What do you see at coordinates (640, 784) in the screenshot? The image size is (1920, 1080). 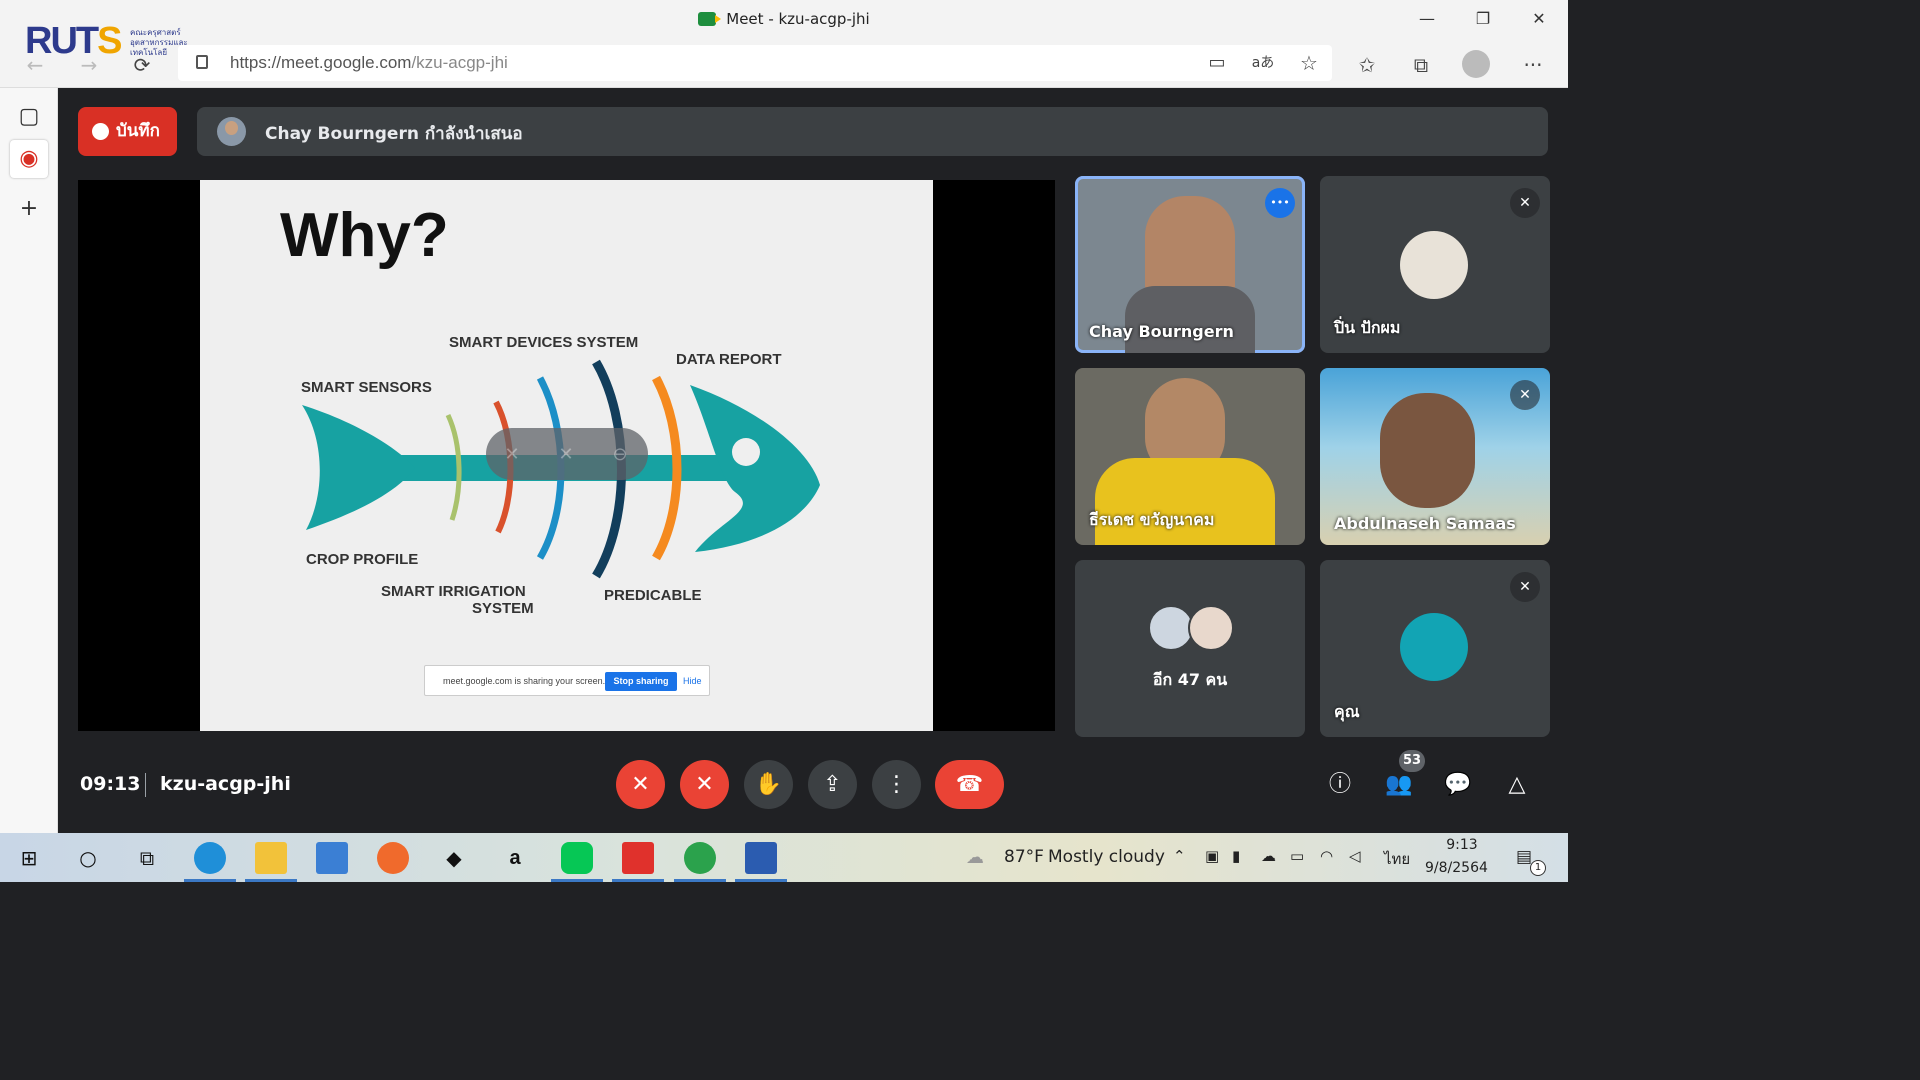 I see `mic-off-button: ✕` at bounding box center [640, 784].